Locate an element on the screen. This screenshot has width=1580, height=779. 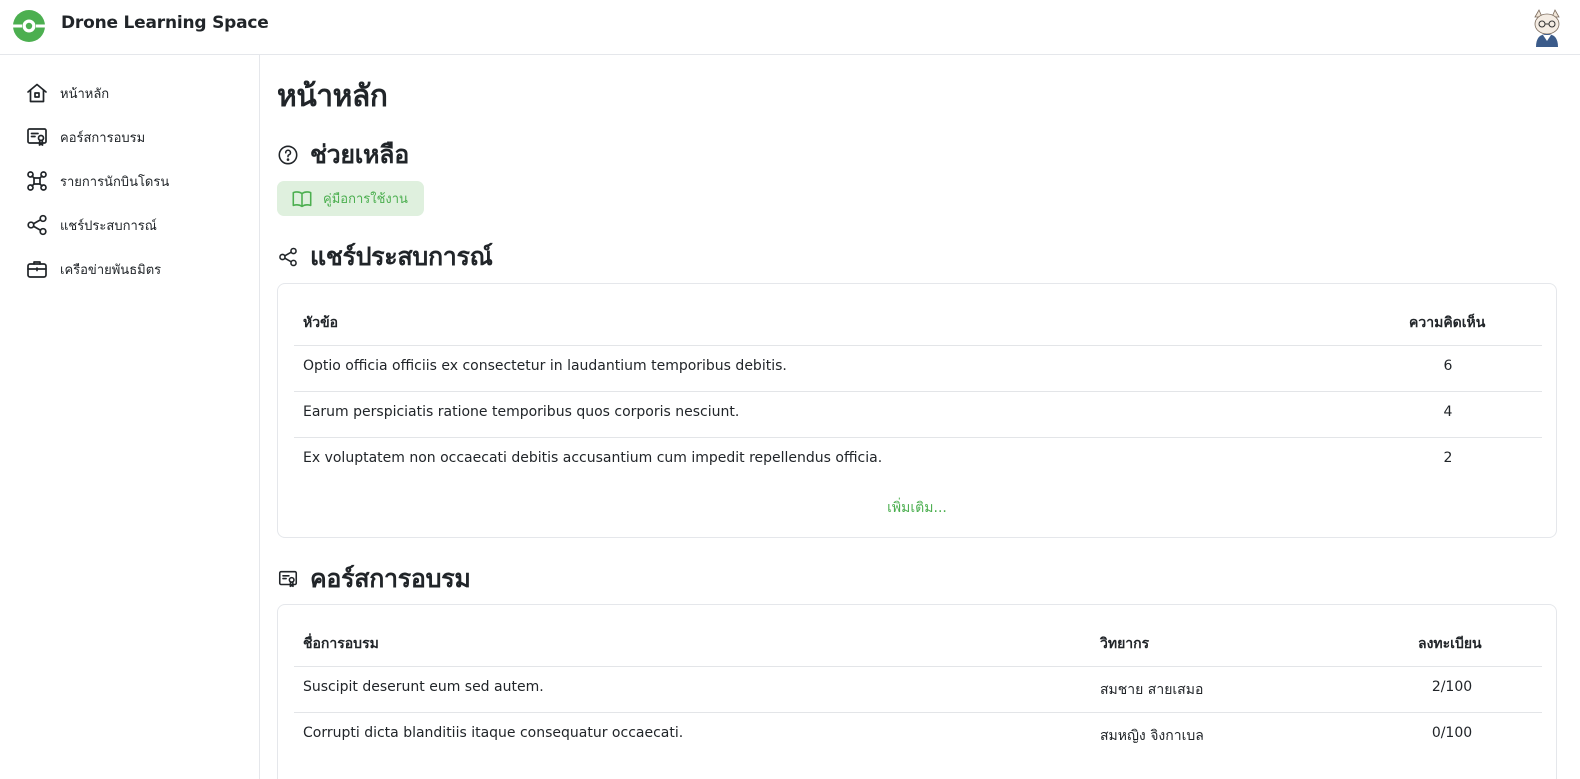
sidebar-item-partners: เครือข่ายพันธมิตร is located at coordinates (93, 269).